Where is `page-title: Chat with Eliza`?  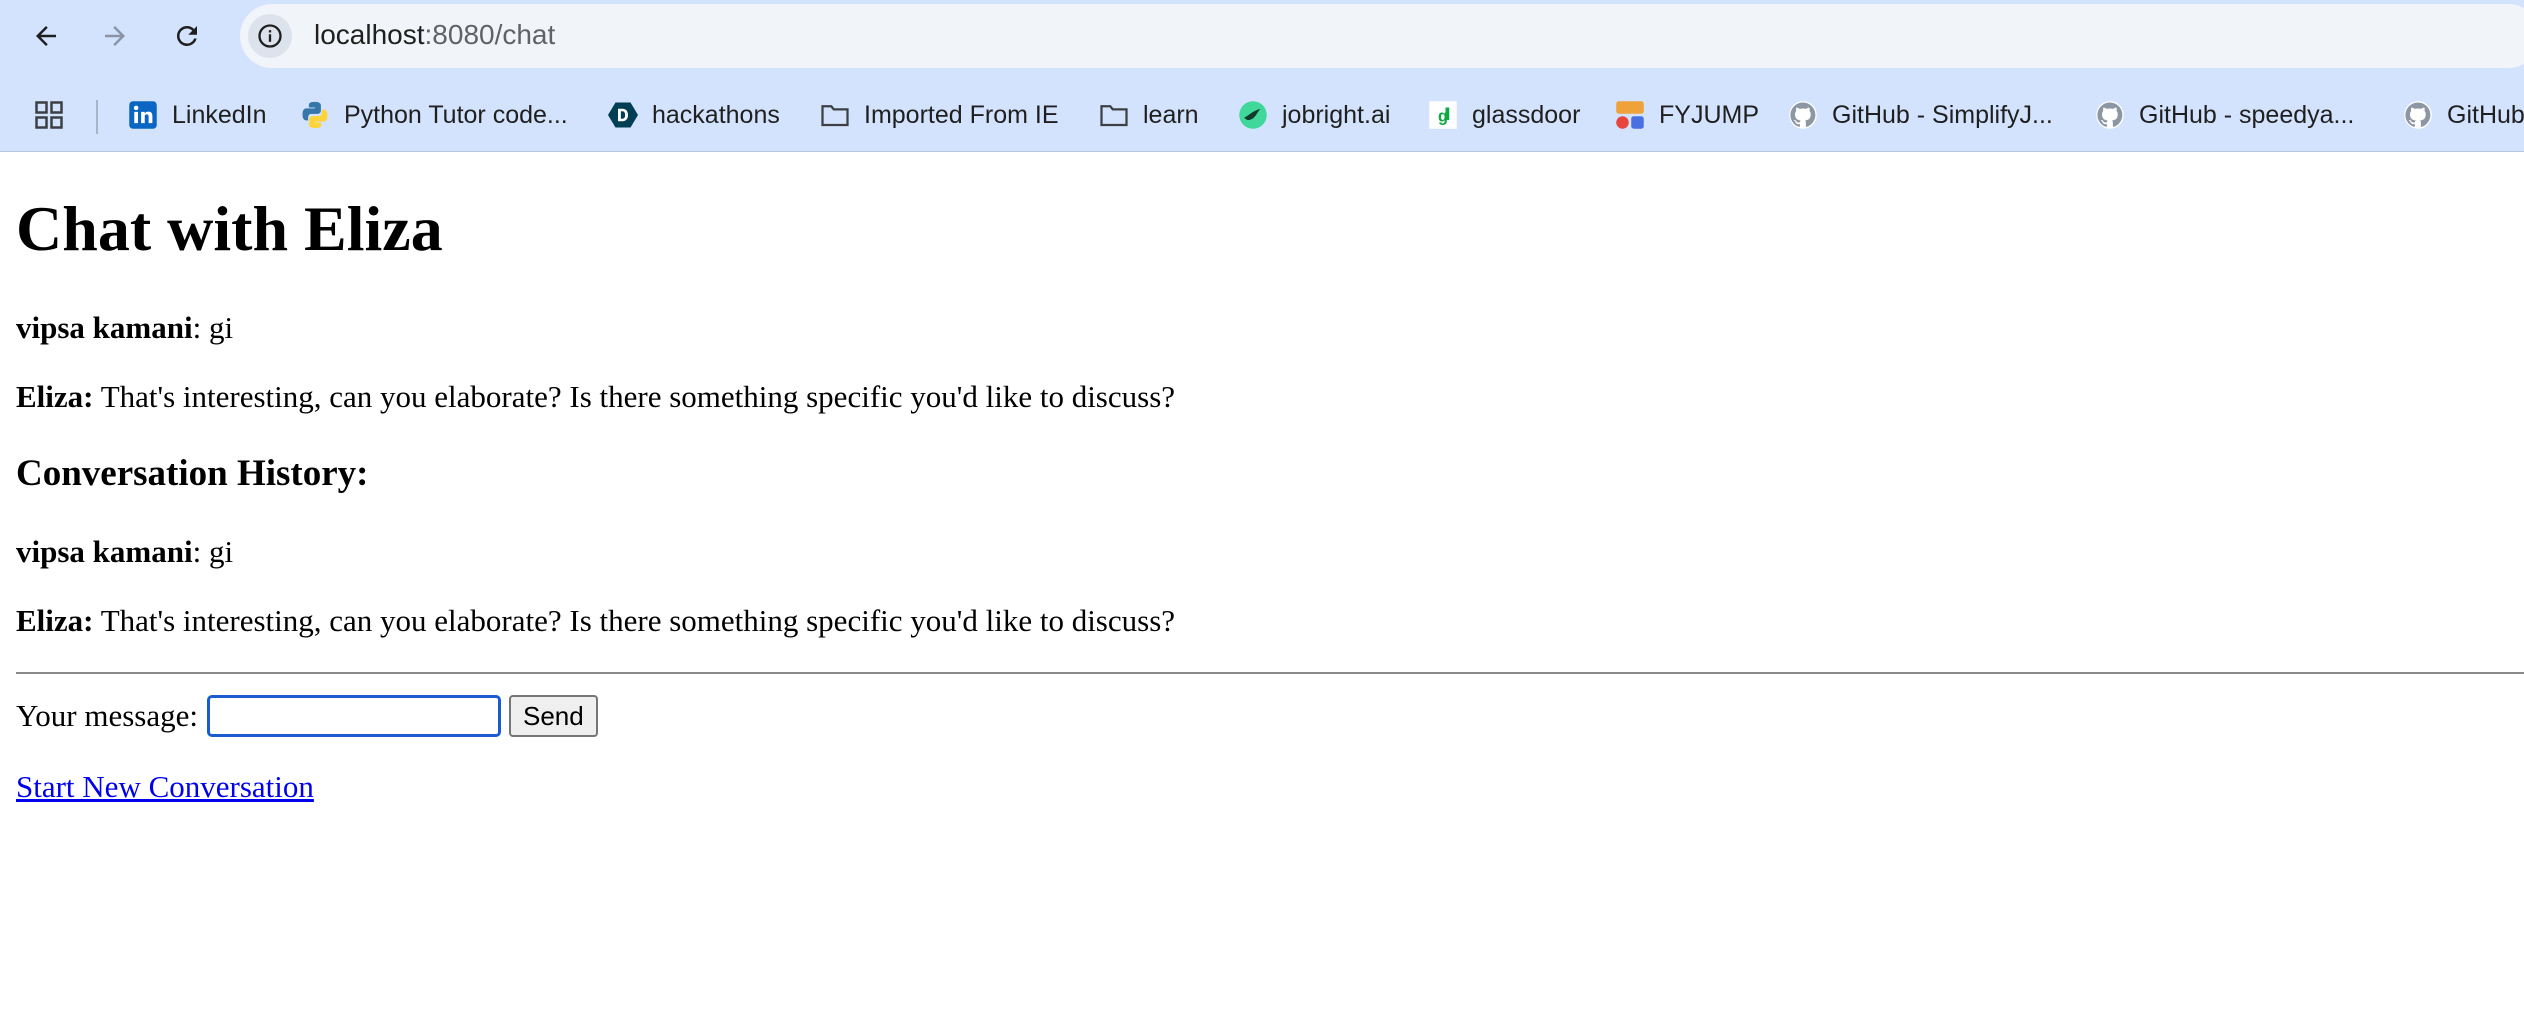 page-title: Chat with Eliza is located at coordinates (229, 228).